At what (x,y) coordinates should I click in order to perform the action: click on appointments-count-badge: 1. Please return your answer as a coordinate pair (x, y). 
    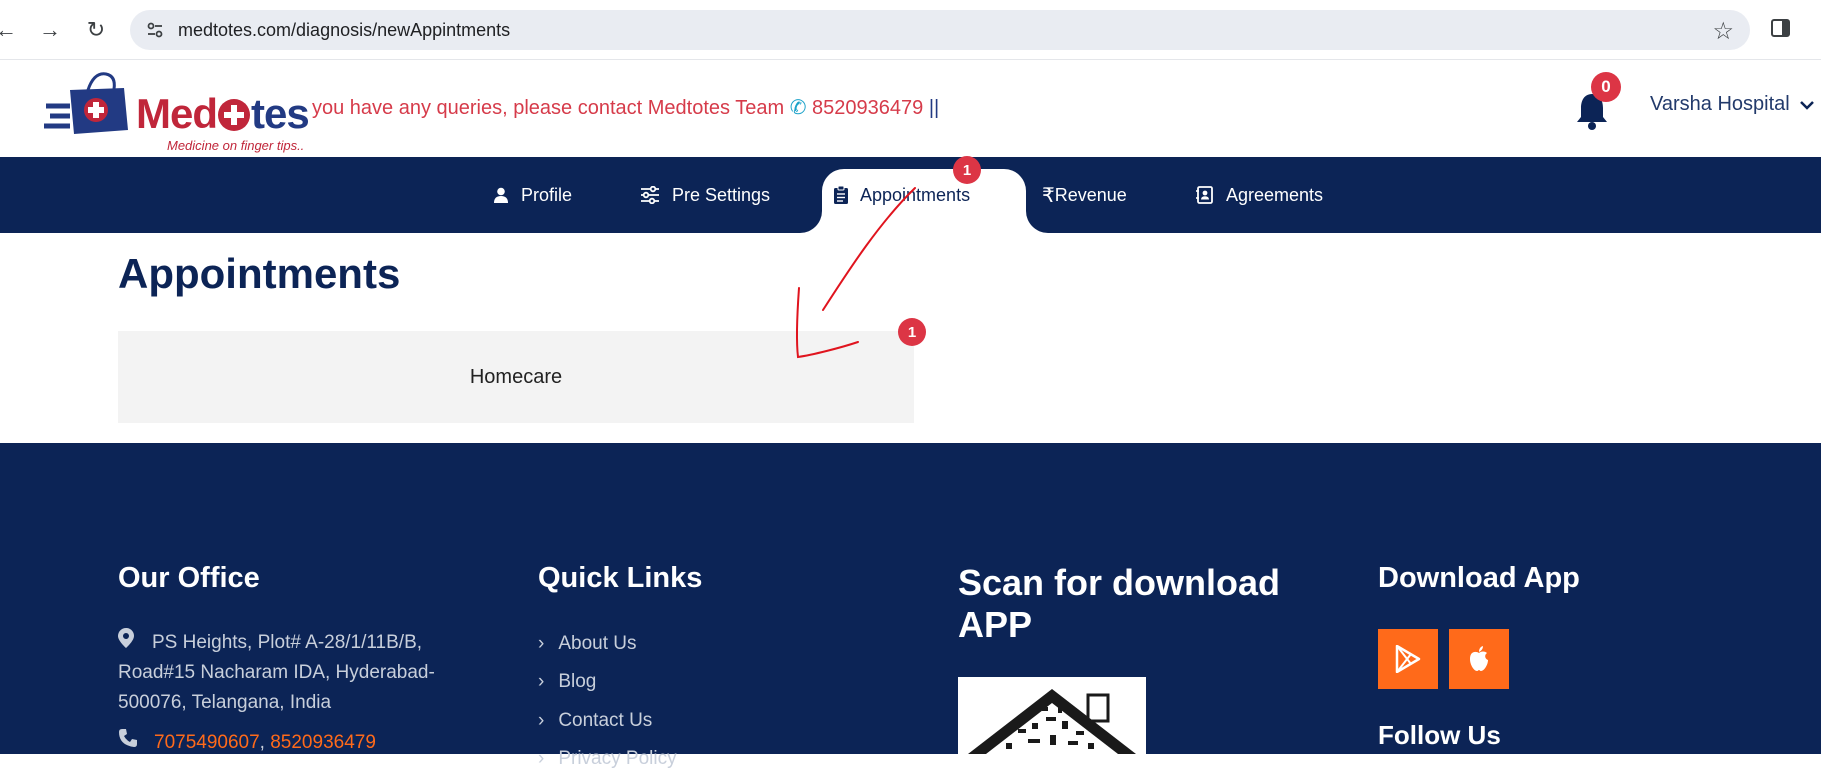
    Looking at the image, I should click on (967, 170).